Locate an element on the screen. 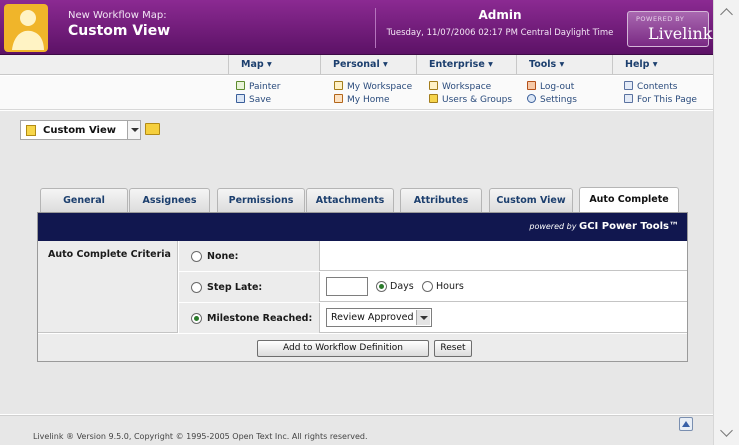 This screenshot has width=739, height=445. log-out-icon is located at coordinates (531, 85).